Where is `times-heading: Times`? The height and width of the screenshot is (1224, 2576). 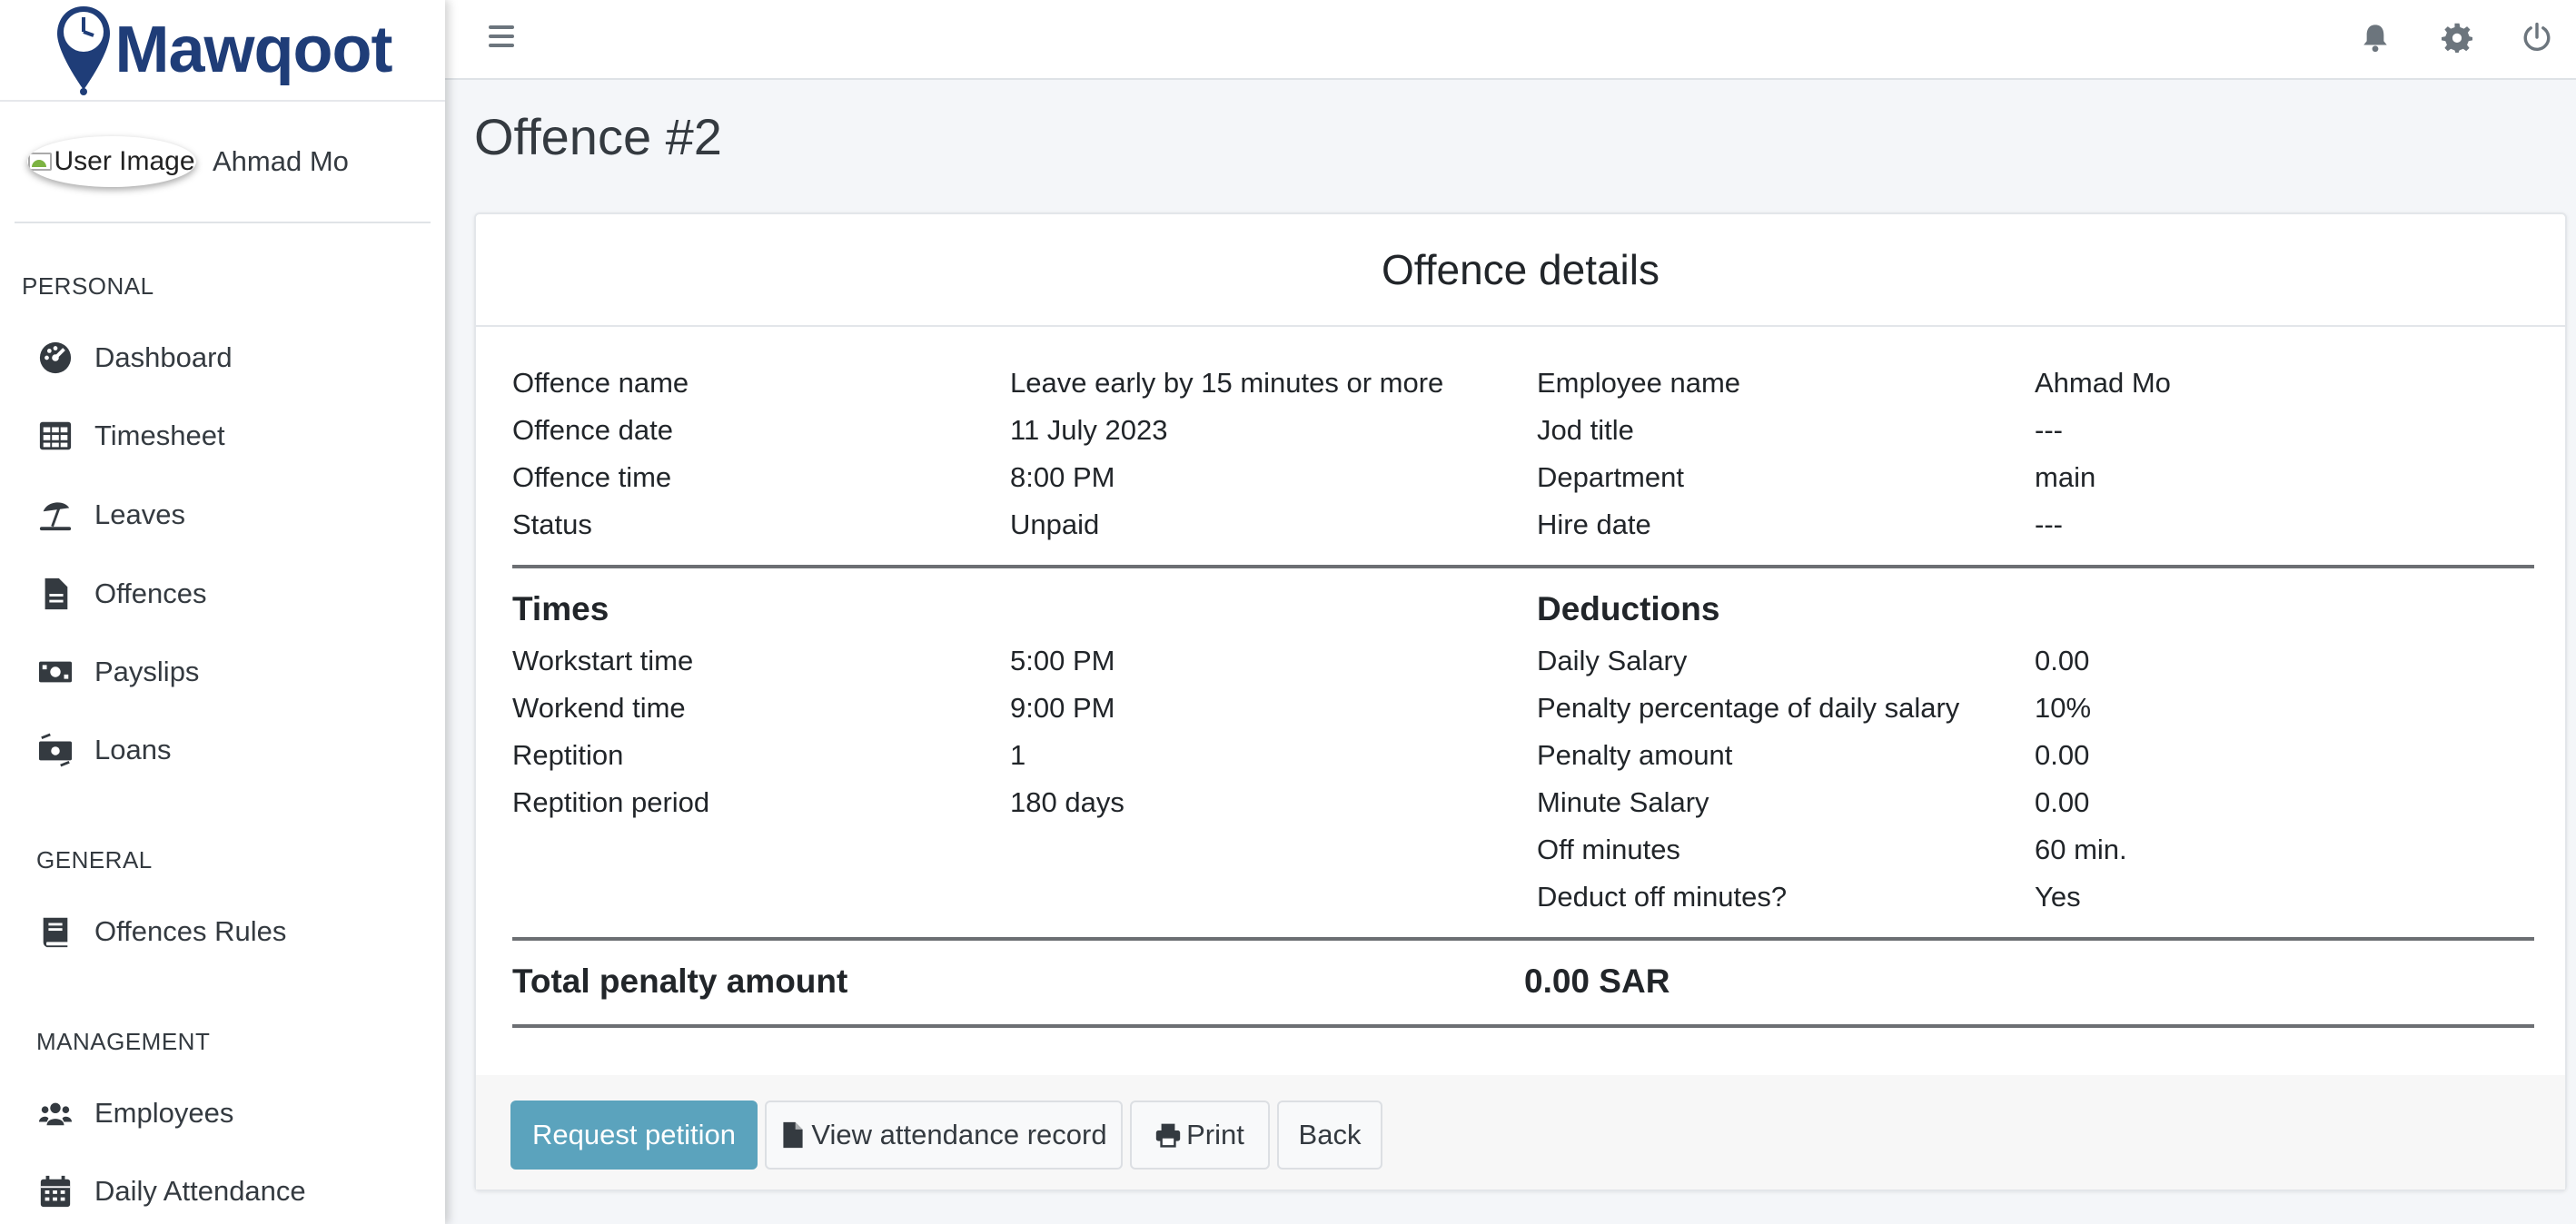
times-heading: Times is located at coordinates (560, 609).